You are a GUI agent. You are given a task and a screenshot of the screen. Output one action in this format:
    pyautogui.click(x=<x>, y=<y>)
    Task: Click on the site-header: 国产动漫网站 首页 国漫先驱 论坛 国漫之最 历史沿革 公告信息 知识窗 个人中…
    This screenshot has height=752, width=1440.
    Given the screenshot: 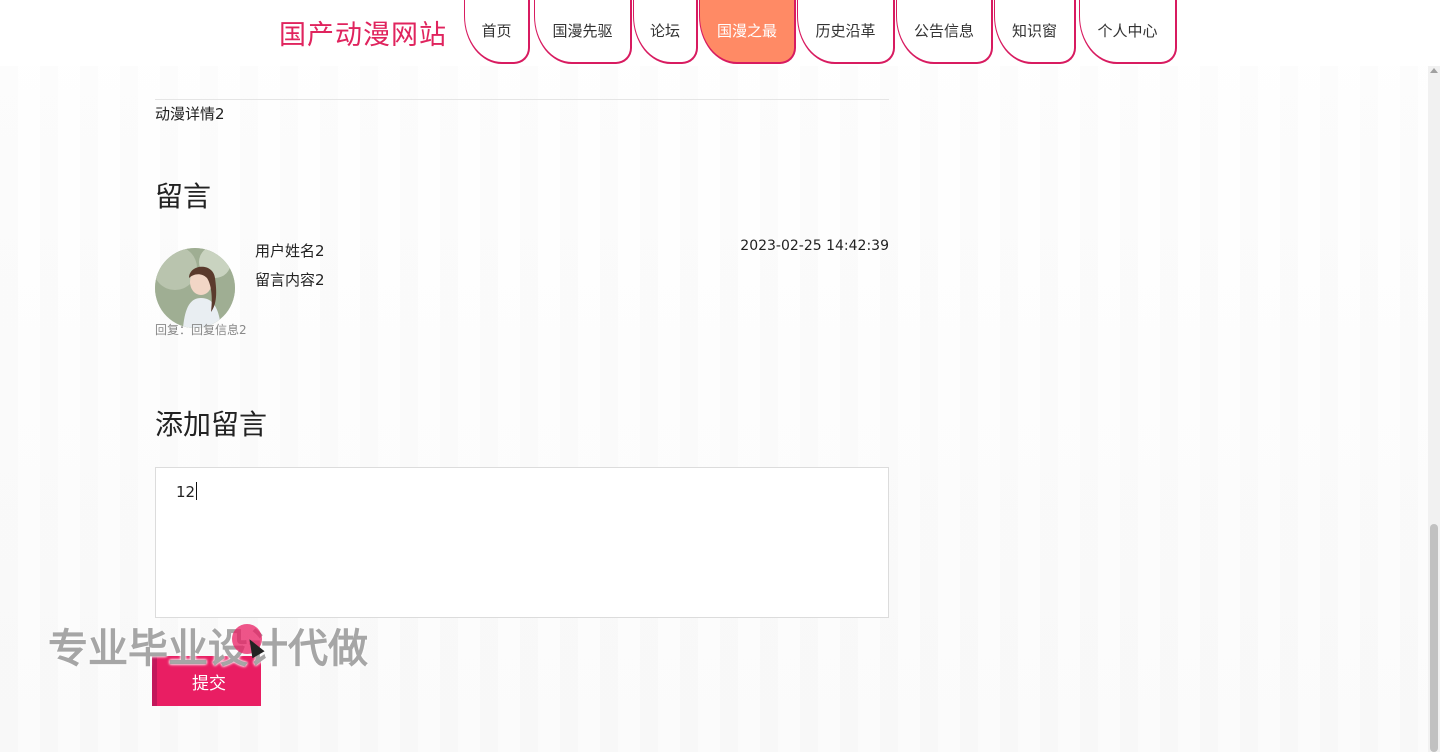 What is the action you would take?
    pyautogui.click(x=720, y=33)
    